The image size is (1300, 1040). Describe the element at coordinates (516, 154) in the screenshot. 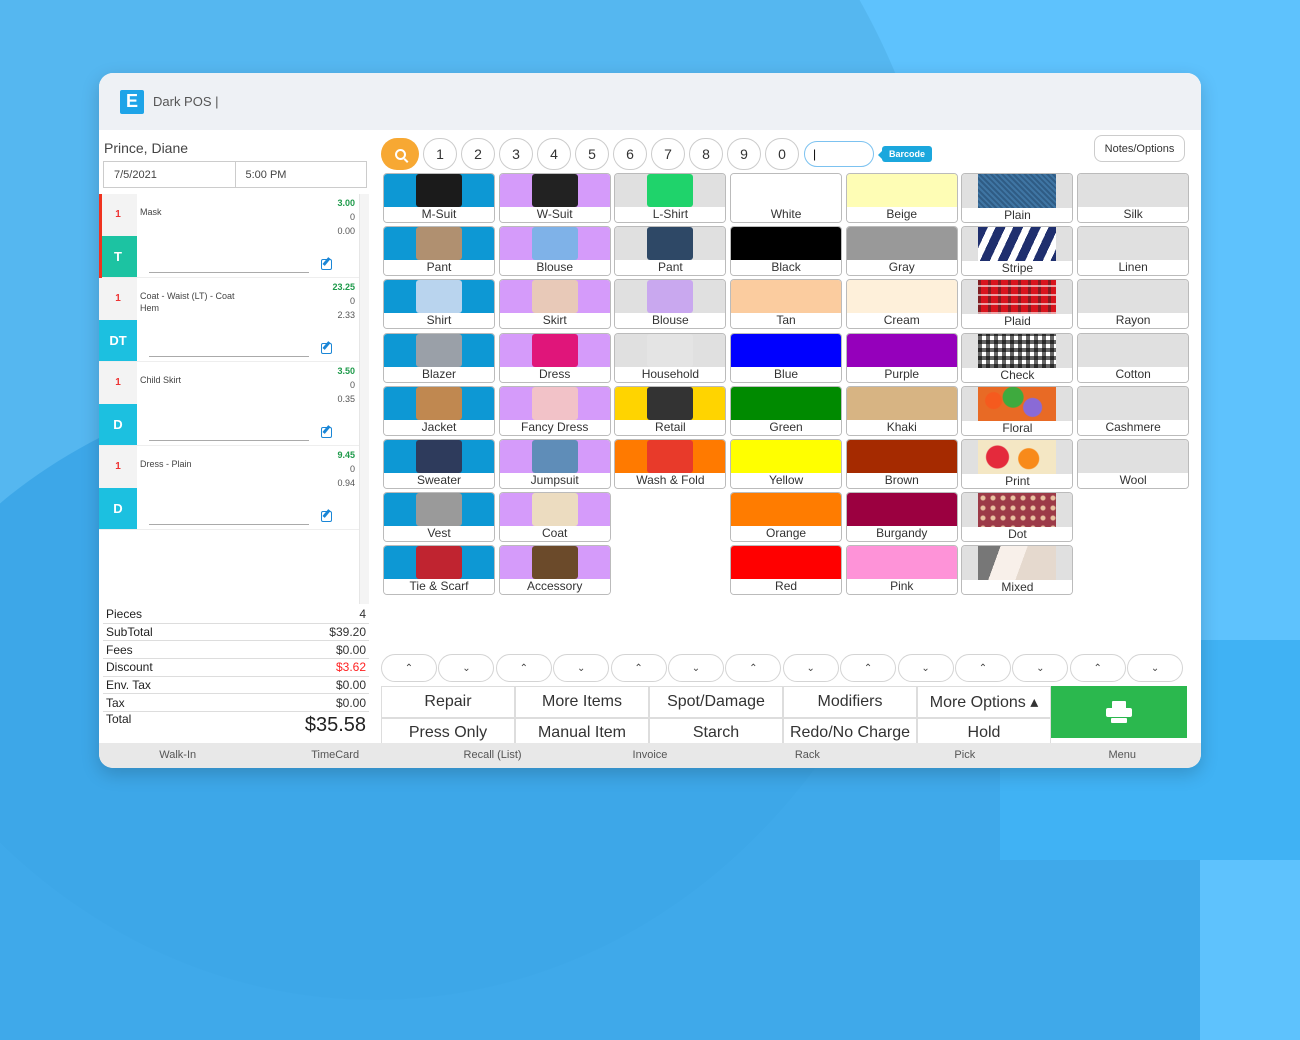

I see `keypad-key: 3` at that location.